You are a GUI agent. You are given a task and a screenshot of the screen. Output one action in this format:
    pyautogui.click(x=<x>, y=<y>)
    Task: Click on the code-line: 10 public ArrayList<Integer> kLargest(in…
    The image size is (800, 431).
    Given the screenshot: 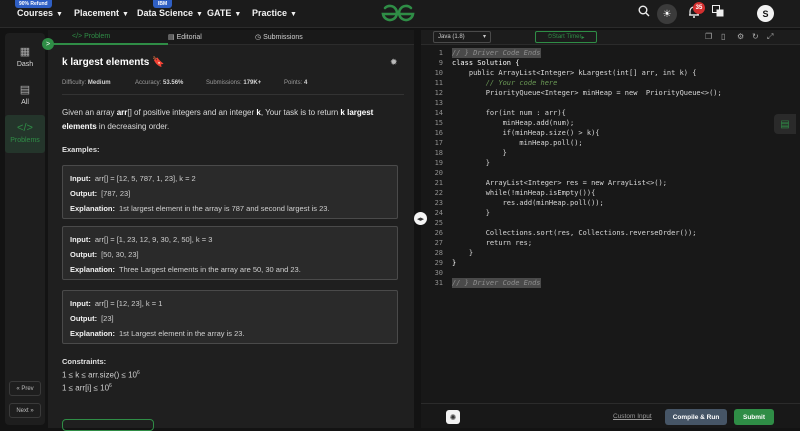 What is the action you would take?
    pyautogui.click(x=565, y=73)
    